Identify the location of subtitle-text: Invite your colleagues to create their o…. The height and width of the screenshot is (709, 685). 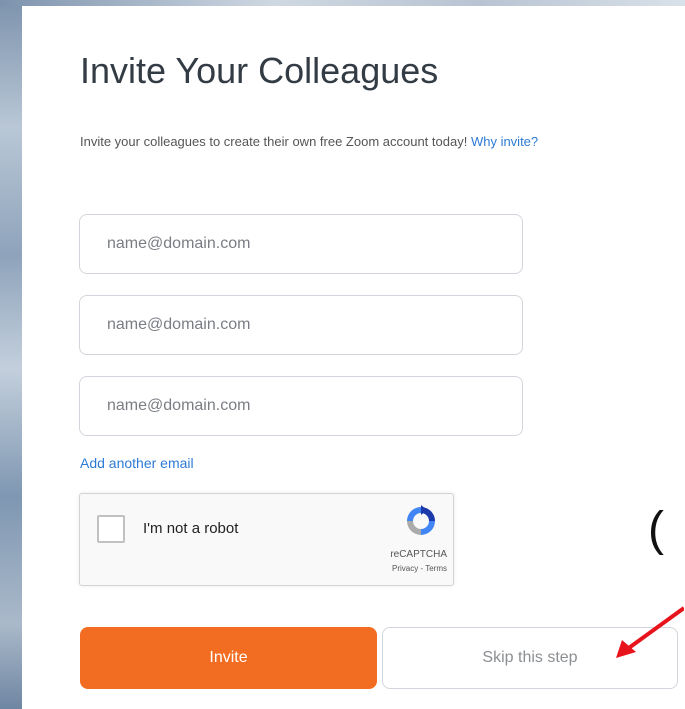
(274, 141).